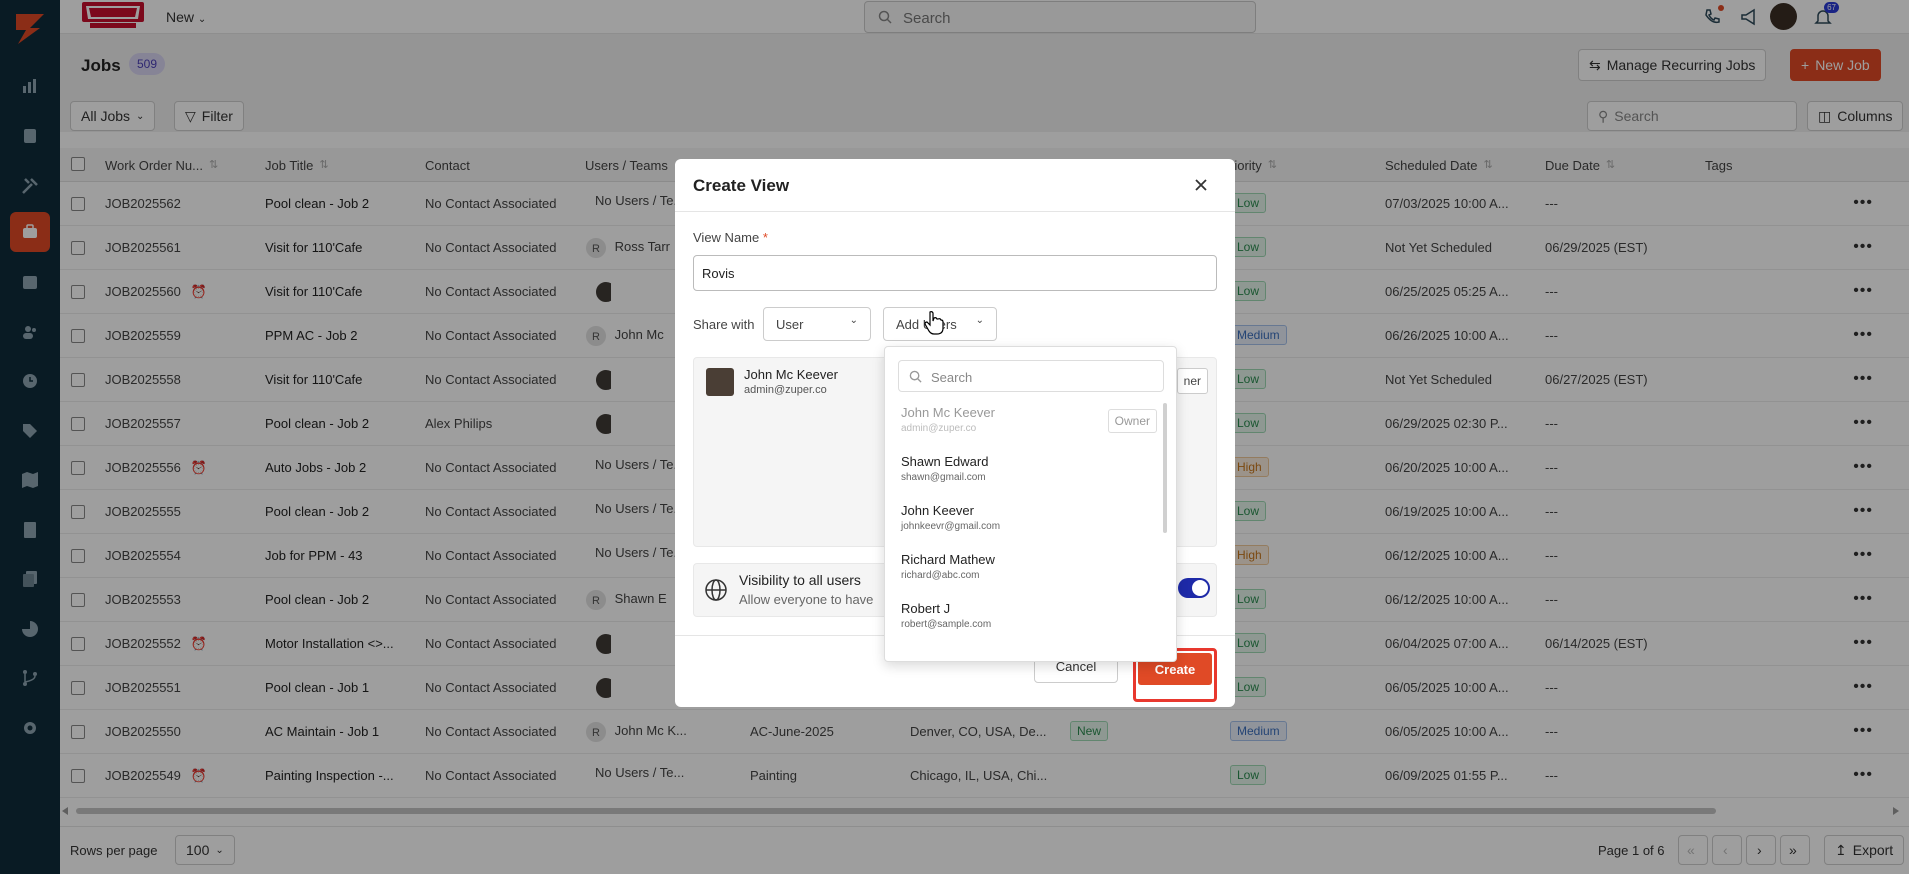  What do you see at coordinates (741, 185) in the screenshot?
I see `modal-title: Create View` at bounding box center [741, 185].